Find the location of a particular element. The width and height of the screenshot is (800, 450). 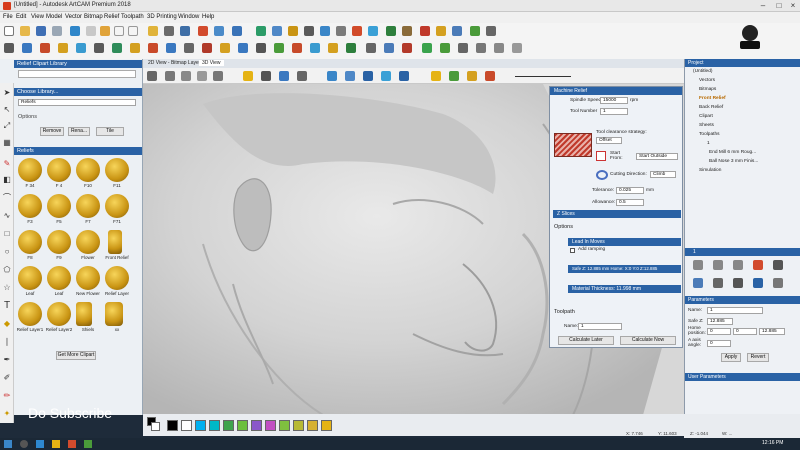

paste-icon is located at coordinates (105, 31).